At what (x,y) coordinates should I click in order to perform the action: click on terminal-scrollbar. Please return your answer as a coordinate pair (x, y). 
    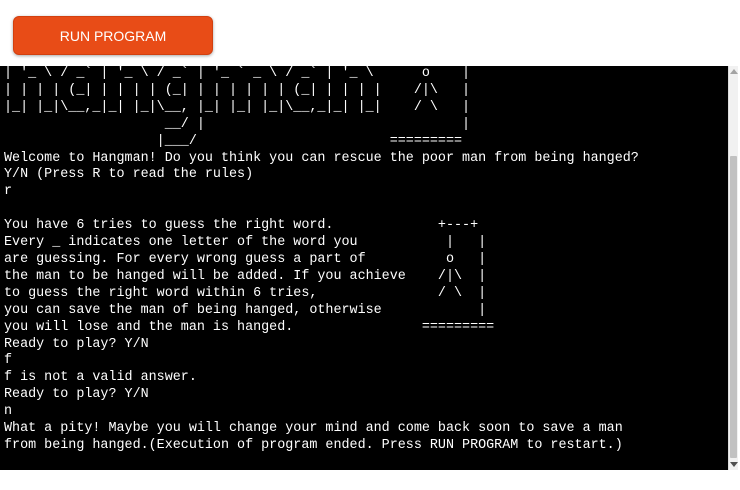
    Looking at the image, I should click on (733, 268).